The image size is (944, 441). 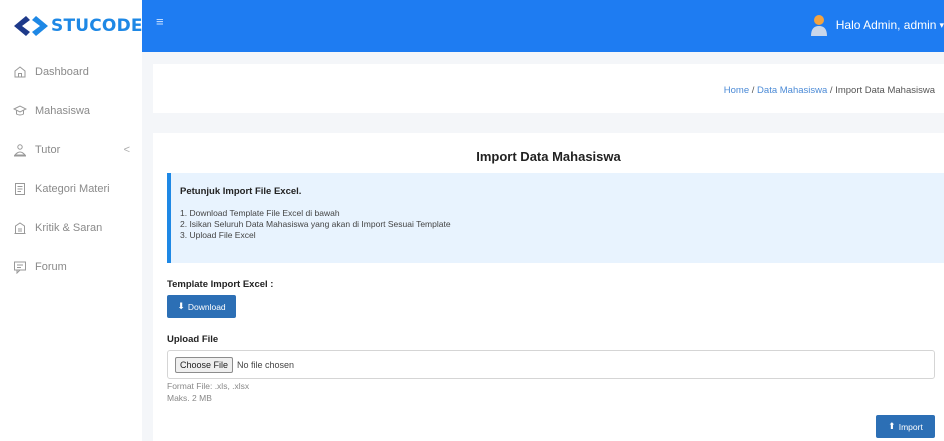 I want to click on import-button-label: Import, so click(x=910, y=426).